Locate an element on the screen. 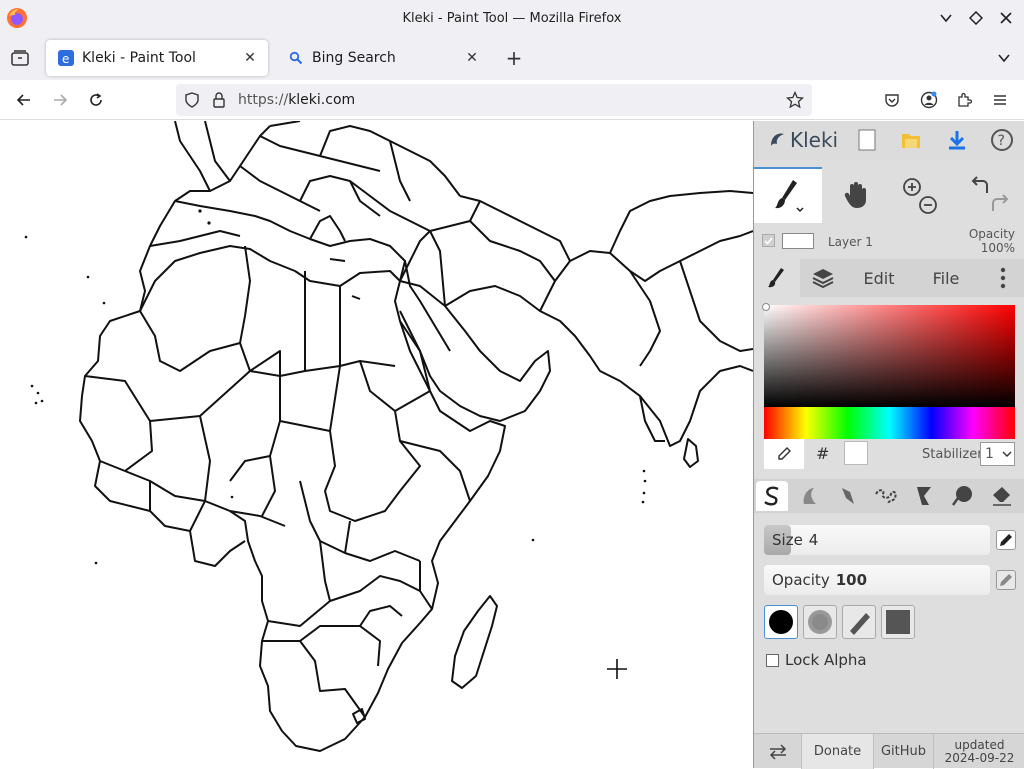 The image size is (1024, 769). chevron-down-icon is located at coordinates (1007, 454).